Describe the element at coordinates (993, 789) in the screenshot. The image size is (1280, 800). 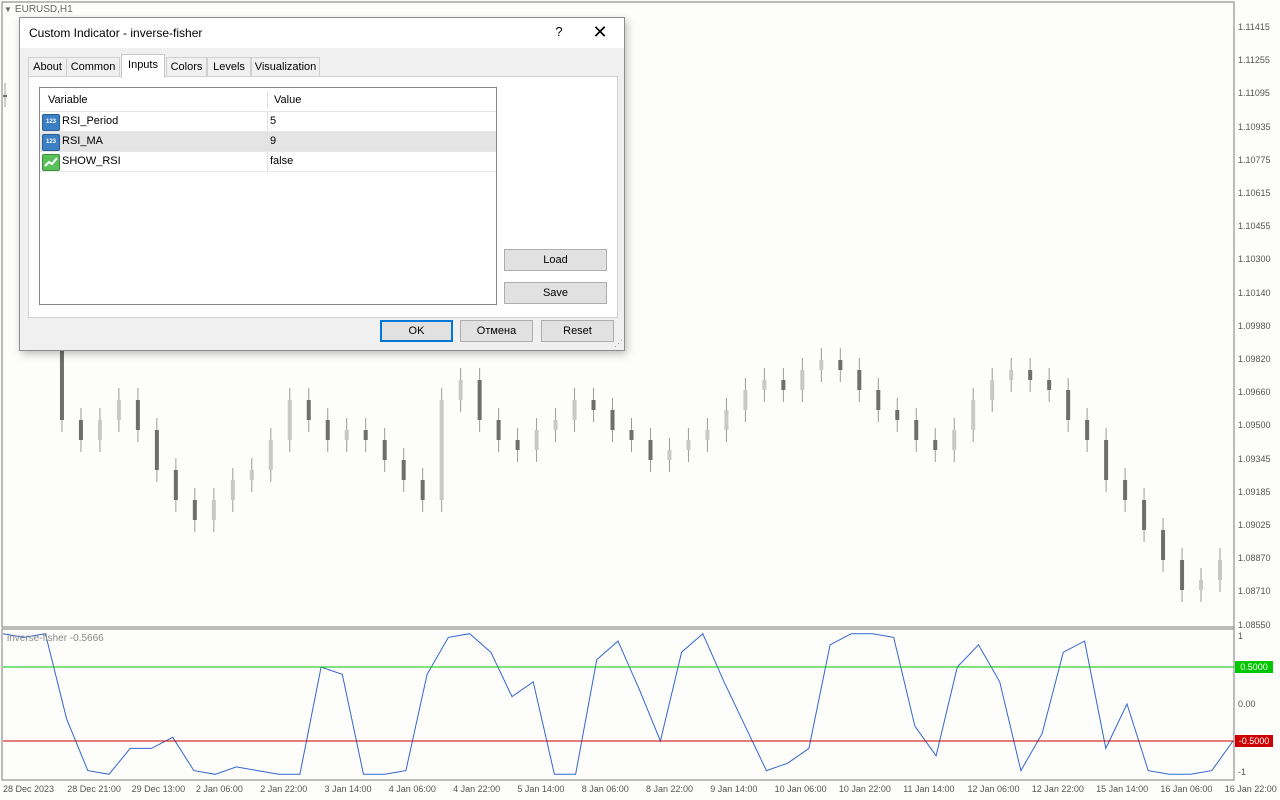
I see `time-tick-label: 12 Jan 06:00` at that location.